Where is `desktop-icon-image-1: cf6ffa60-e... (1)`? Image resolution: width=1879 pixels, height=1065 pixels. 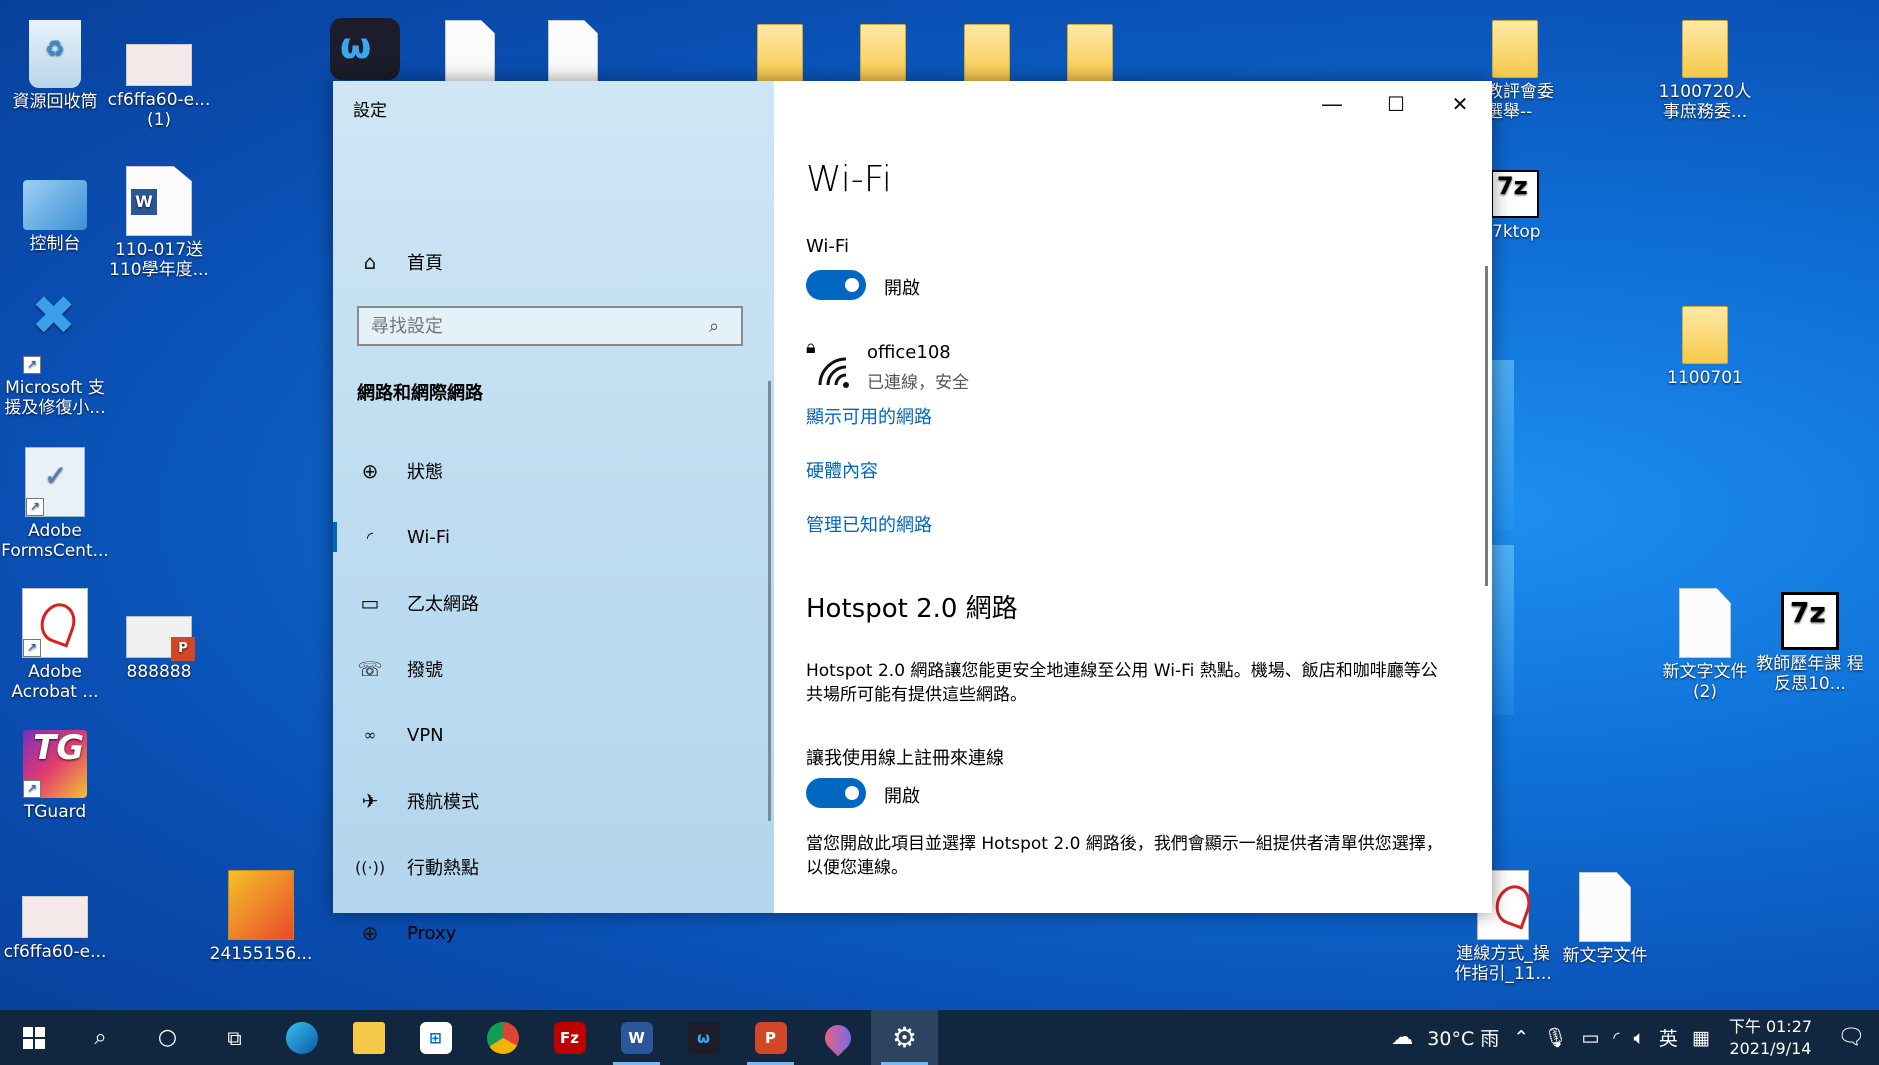
desktop-icon-image-1: cf6ffa60-e... (1) is located at coordinates (159, 75).